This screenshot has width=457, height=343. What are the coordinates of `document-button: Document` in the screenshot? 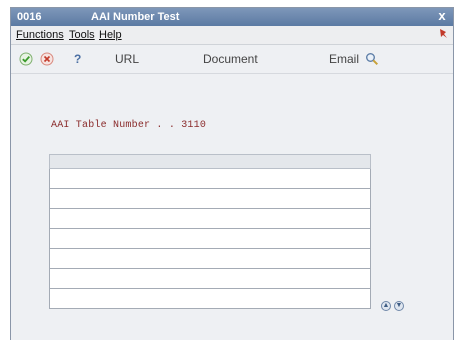 It's located at (230, 59).